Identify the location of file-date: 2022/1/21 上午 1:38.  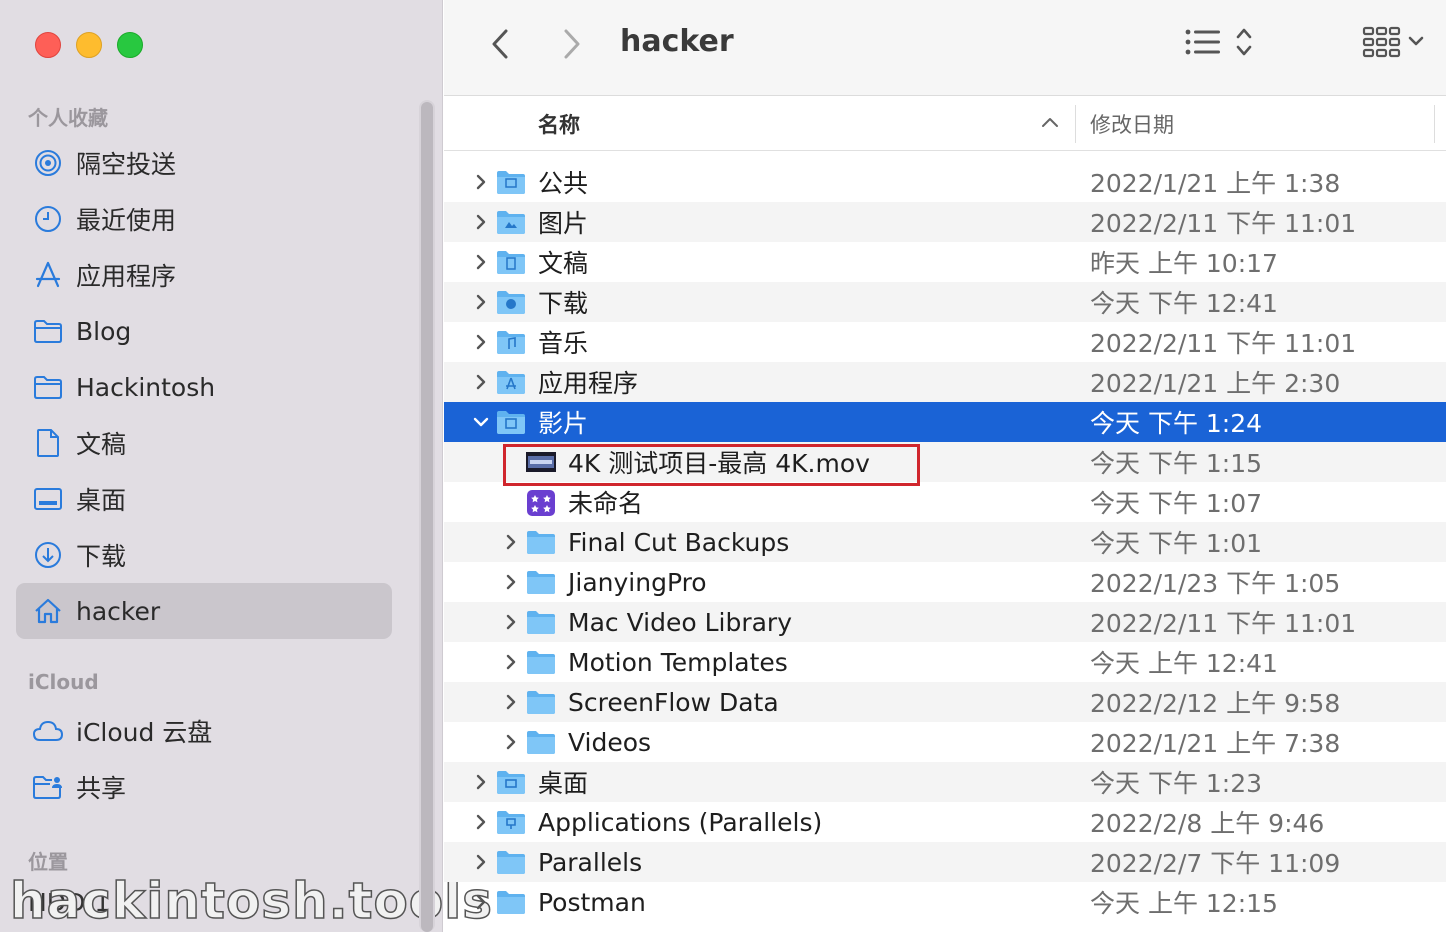
(1215, 183).